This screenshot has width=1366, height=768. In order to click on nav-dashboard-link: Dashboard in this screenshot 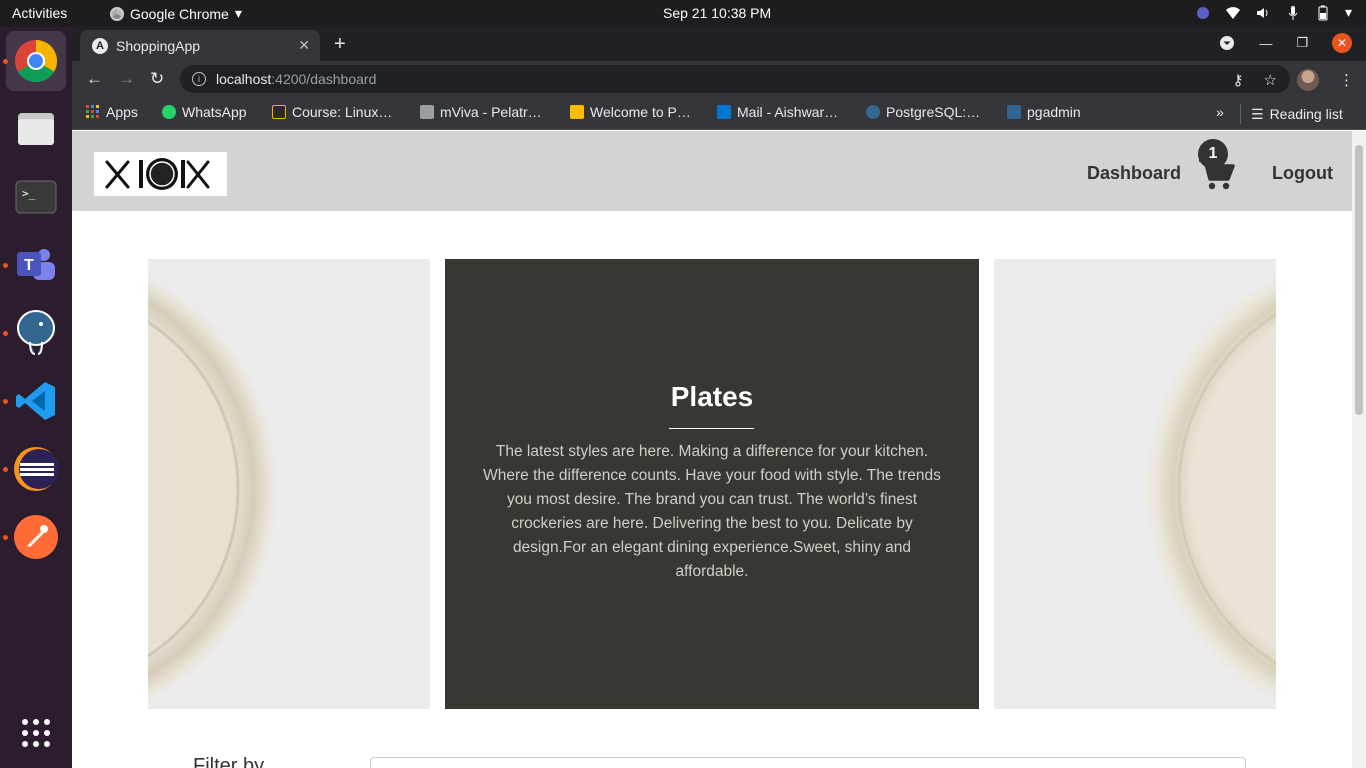, I will do `click(1134, 173)`.